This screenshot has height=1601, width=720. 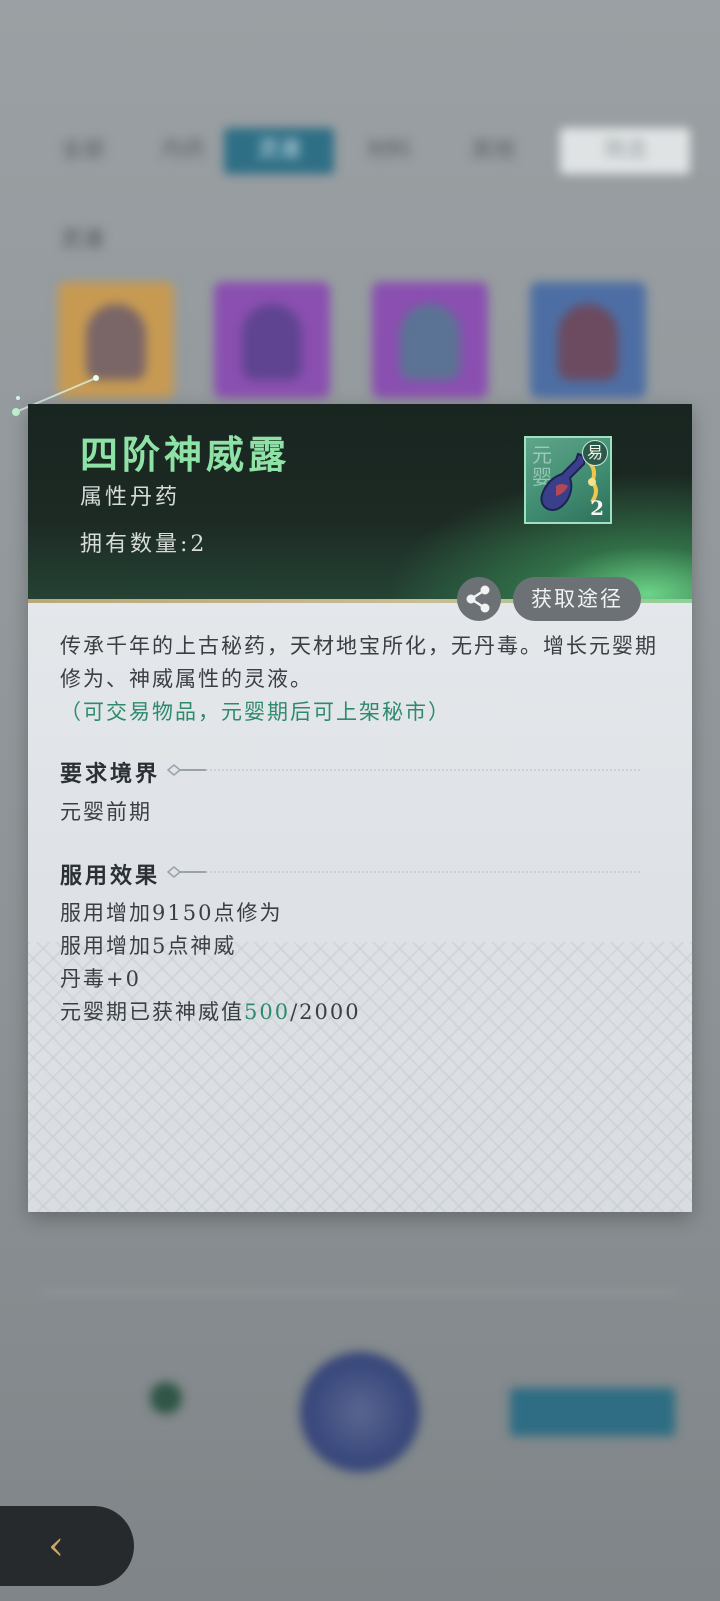 What do you see at coordinates (182, 150) in the screenshot?
I see `bg-tab: 丹药` at bounding box center [182, 150].